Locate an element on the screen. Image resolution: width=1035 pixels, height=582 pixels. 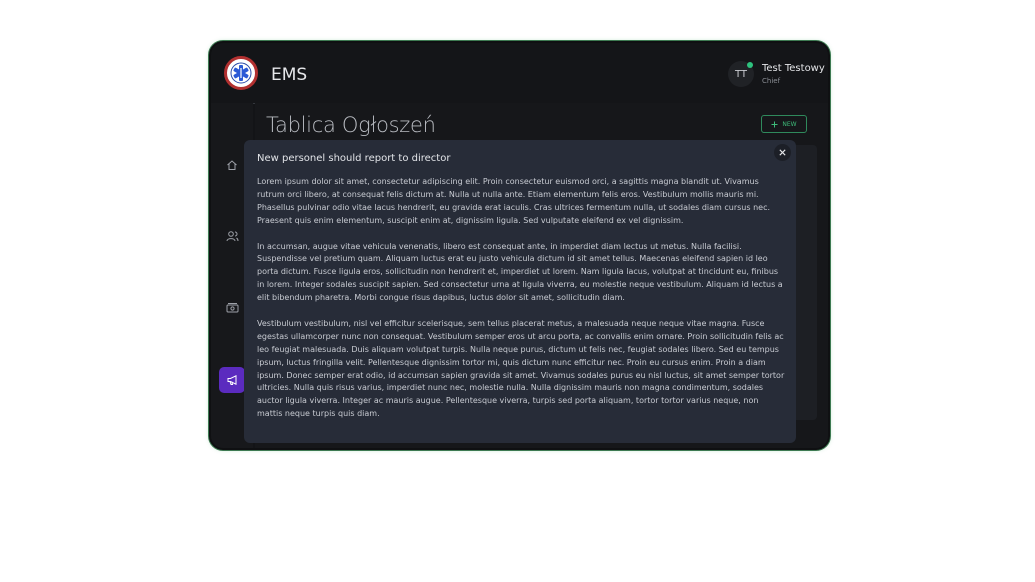
plus-icon is located at coordinates (774, 124).